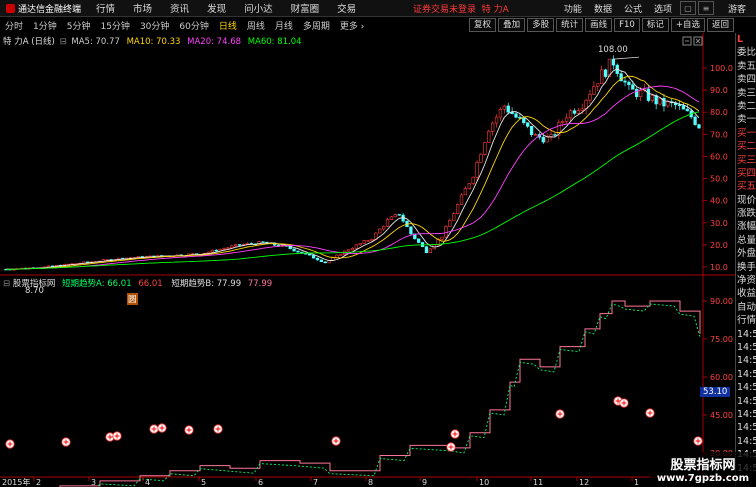 Image resolution: width=756 pixels, height=487 pixels. What do you see at coordinates (14, 25) in the screenshot?
I see `period-fenshi: 分时` at bounding box center [14, 25].